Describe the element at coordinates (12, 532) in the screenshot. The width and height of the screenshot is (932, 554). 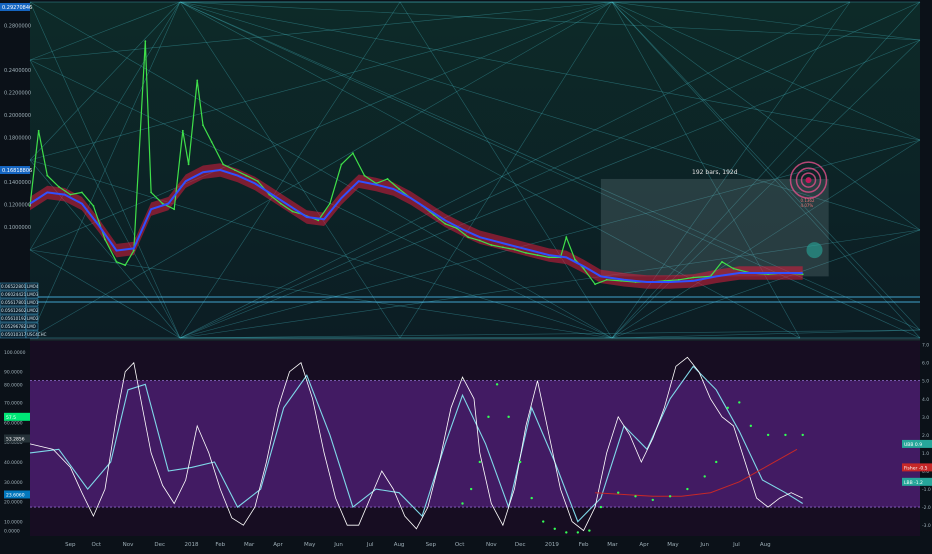
I see `osc-left-axis-label: 0.0000` at that location.